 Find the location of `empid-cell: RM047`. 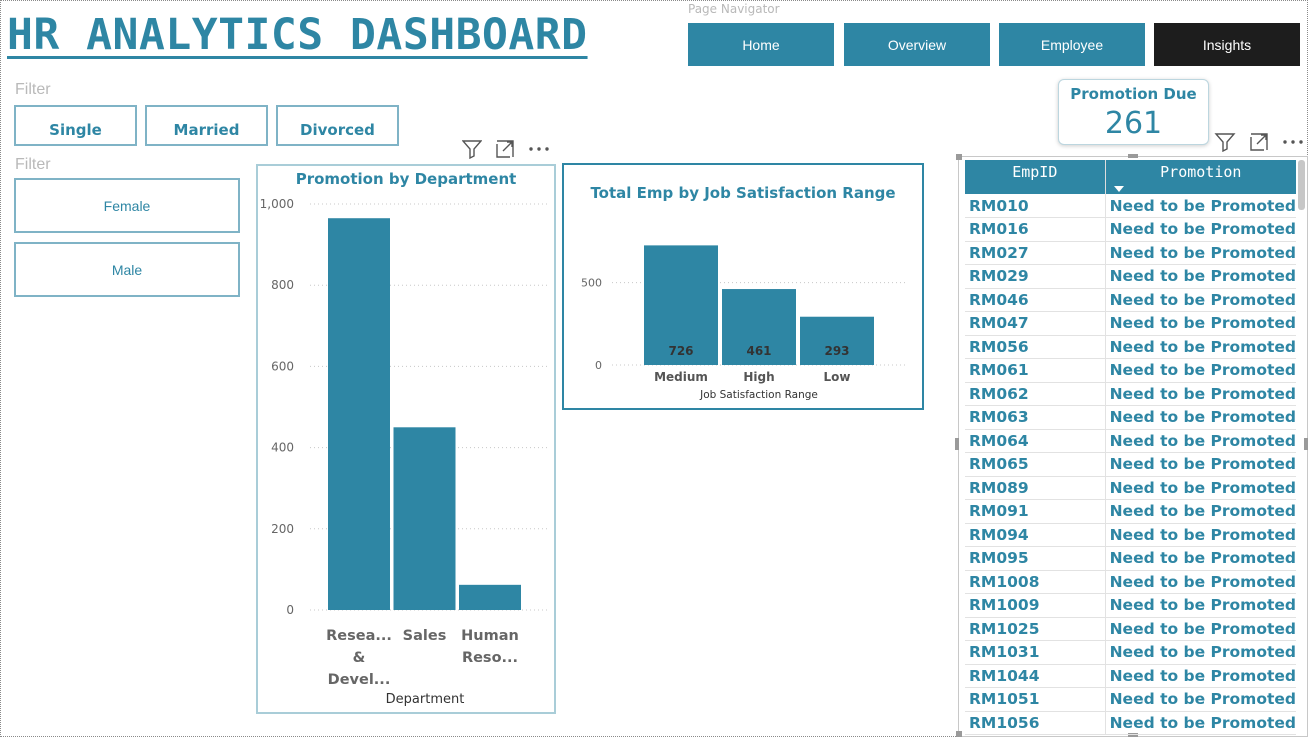

empid-cell: RM047 is located at coordinates (1035, 323).